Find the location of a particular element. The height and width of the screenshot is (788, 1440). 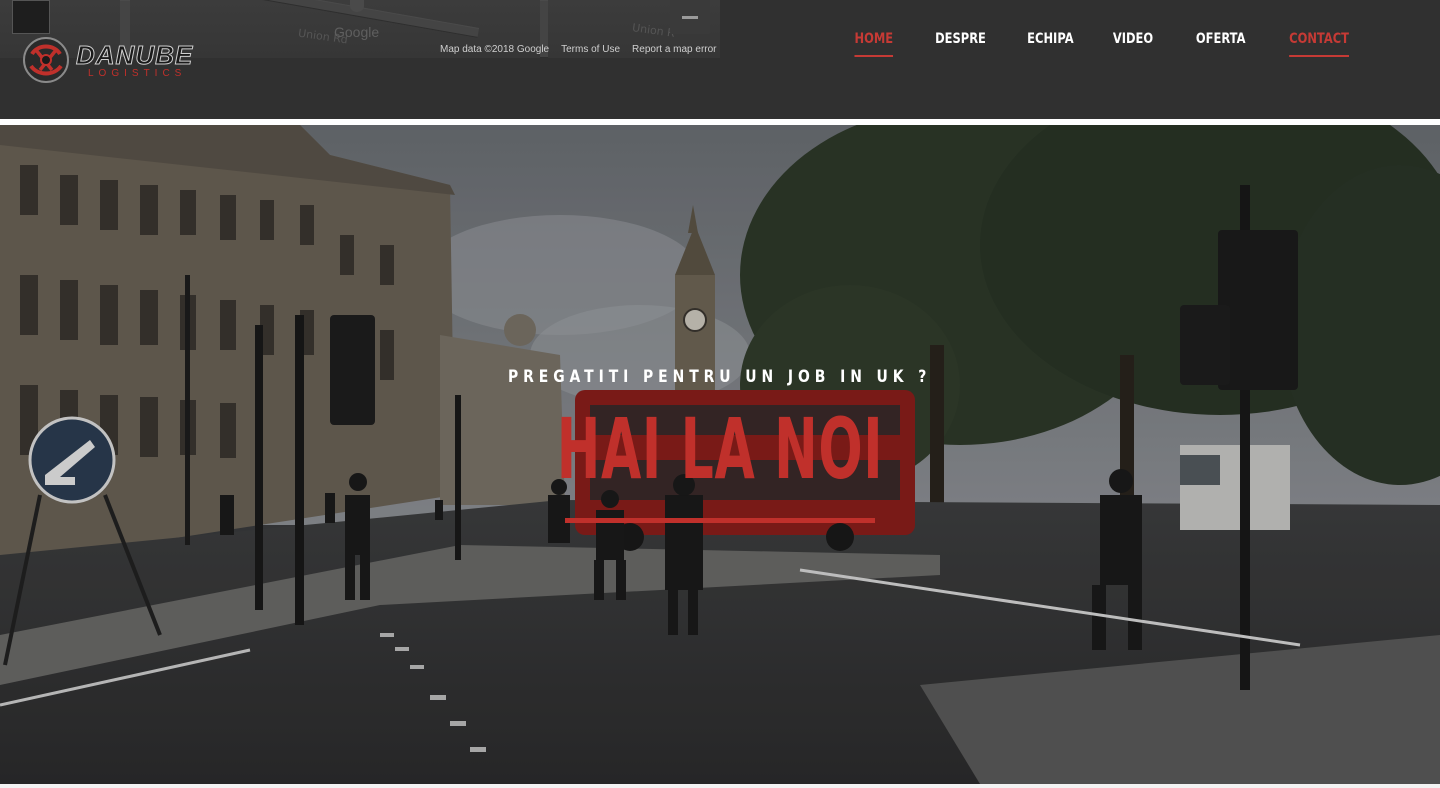

main-navigation: HOME DESPRE ECHIPA VIDEO OFERTA CONTACT is located at coordinates (1082, 44).